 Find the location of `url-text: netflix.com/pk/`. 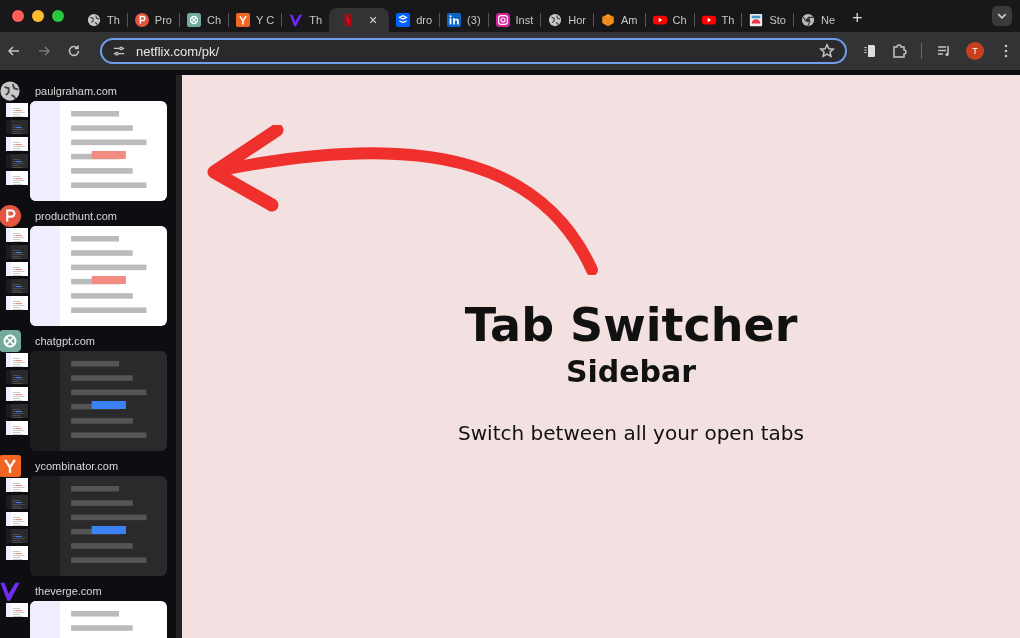

url-text: netflix.com/pk/ is located at coordinates (178, 51).